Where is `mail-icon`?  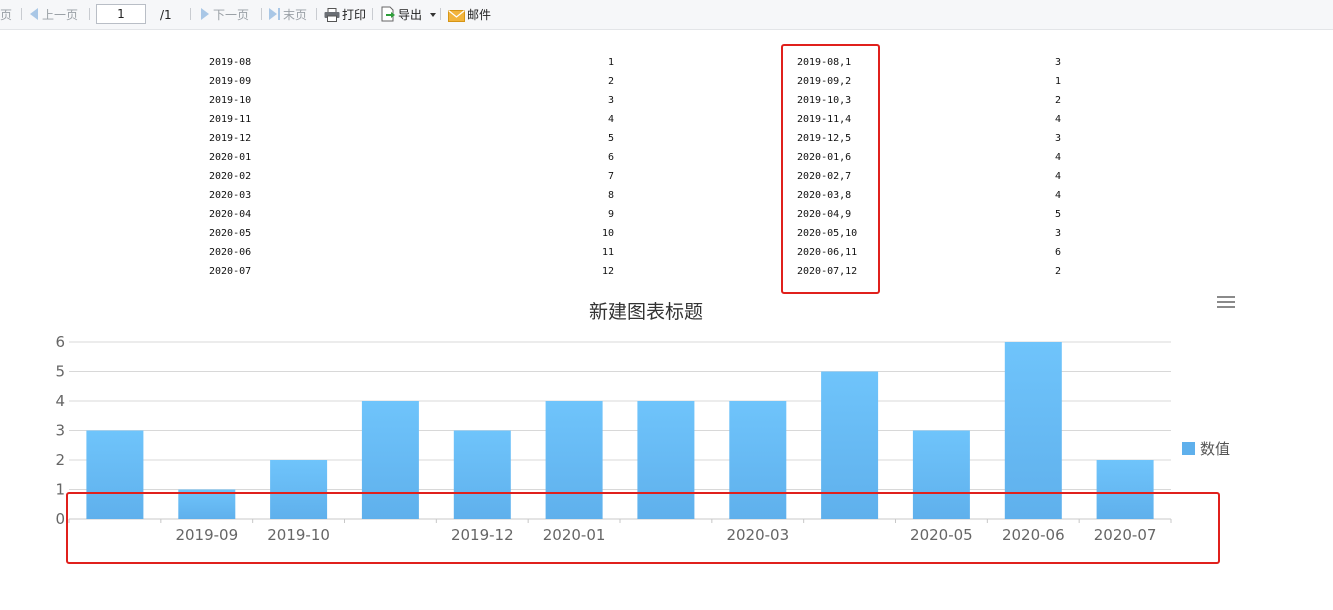 mail-icon is located at coordinates (456, 16).